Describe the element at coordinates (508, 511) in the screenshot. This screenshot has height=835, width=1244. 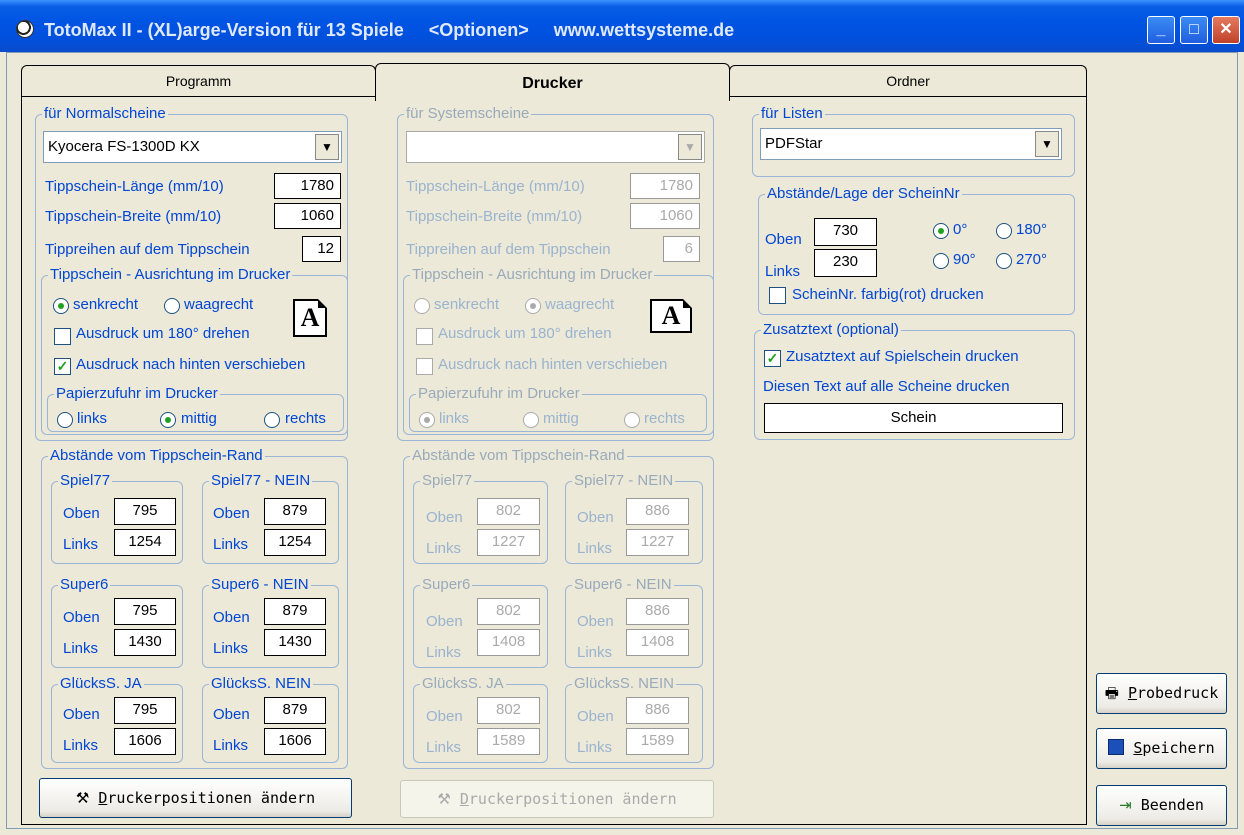
I see `spiel77-oben-input: 802` at that location.